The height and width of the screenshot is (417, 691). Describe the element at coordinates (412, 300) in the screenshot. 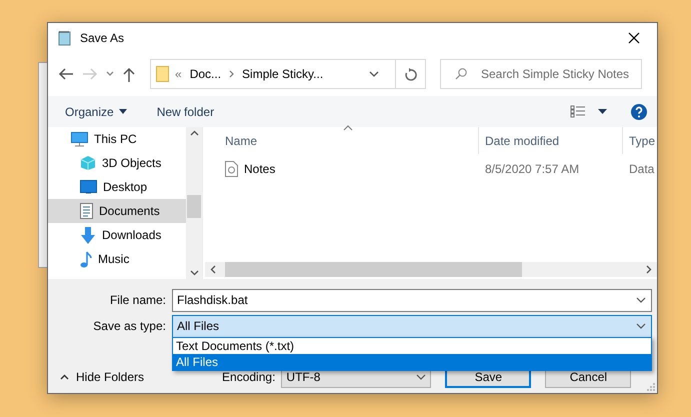

I see `file-name-field: Flashdisk.bat` at that location.